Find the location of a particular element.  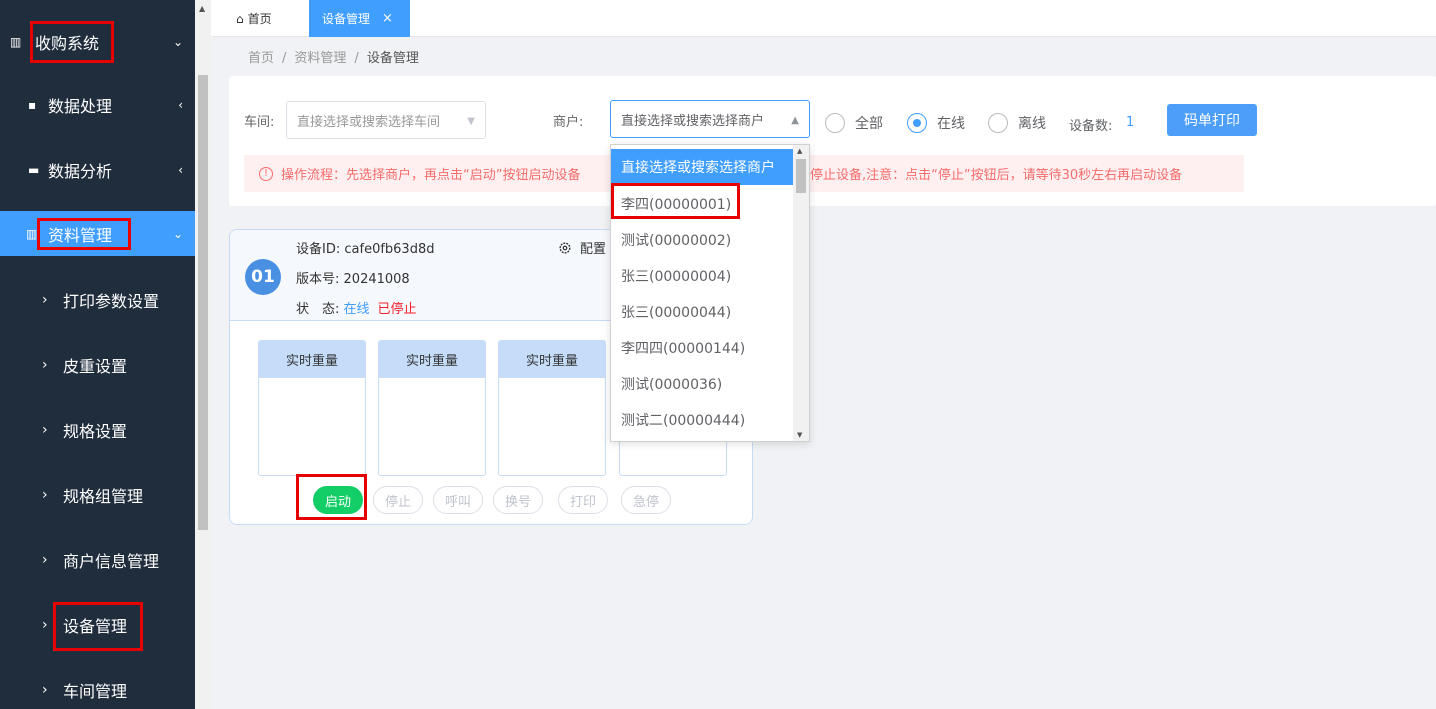

device-count-label: 设备数: is located at coordinates (1091, 126).